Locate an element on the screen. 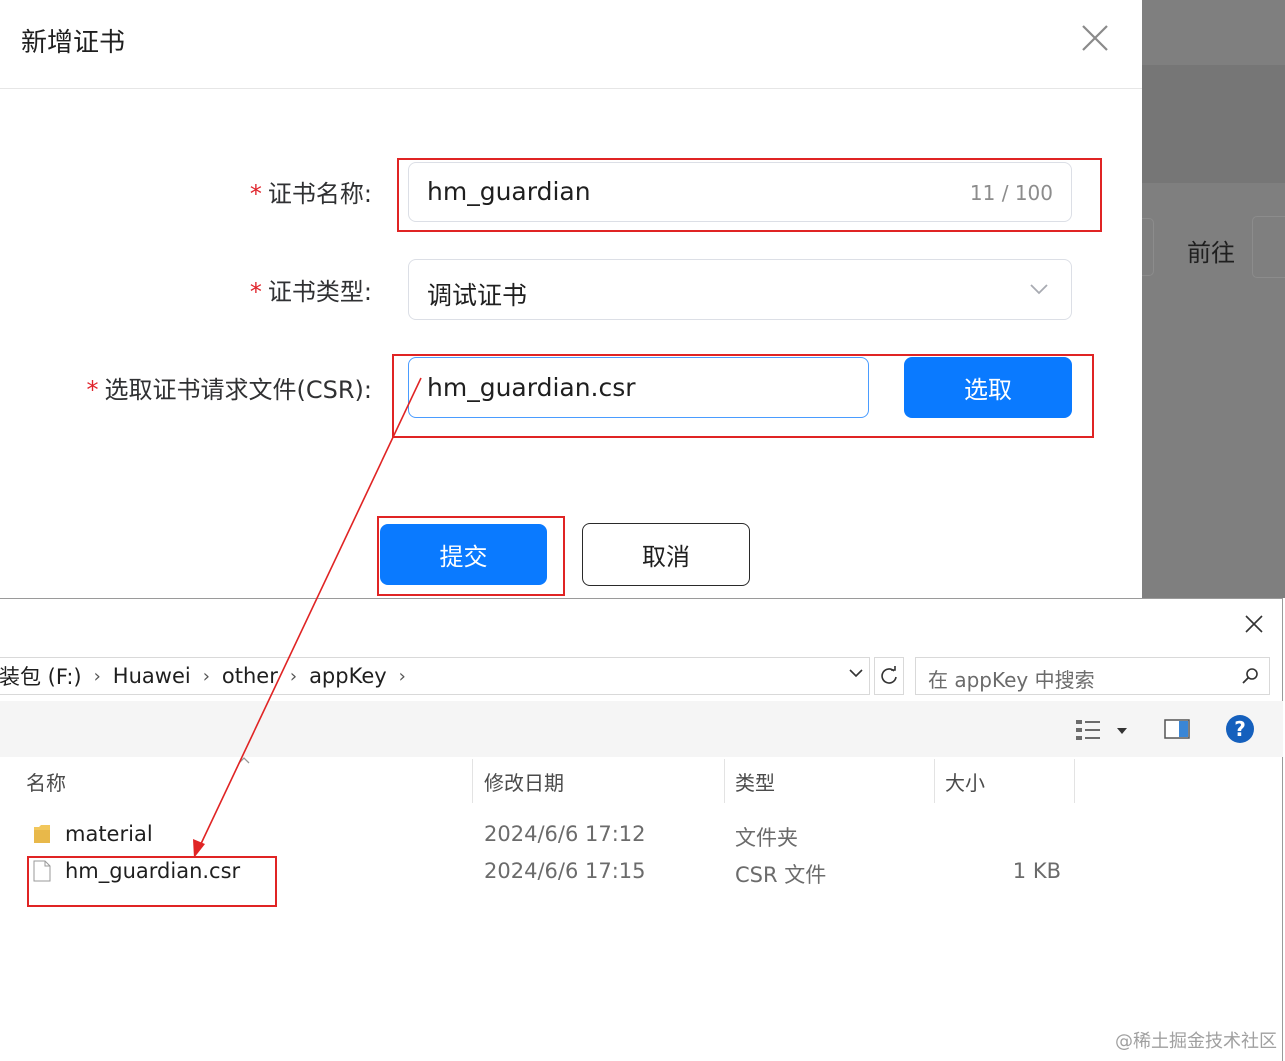  folder-icon is located at coordinates (42, 834).